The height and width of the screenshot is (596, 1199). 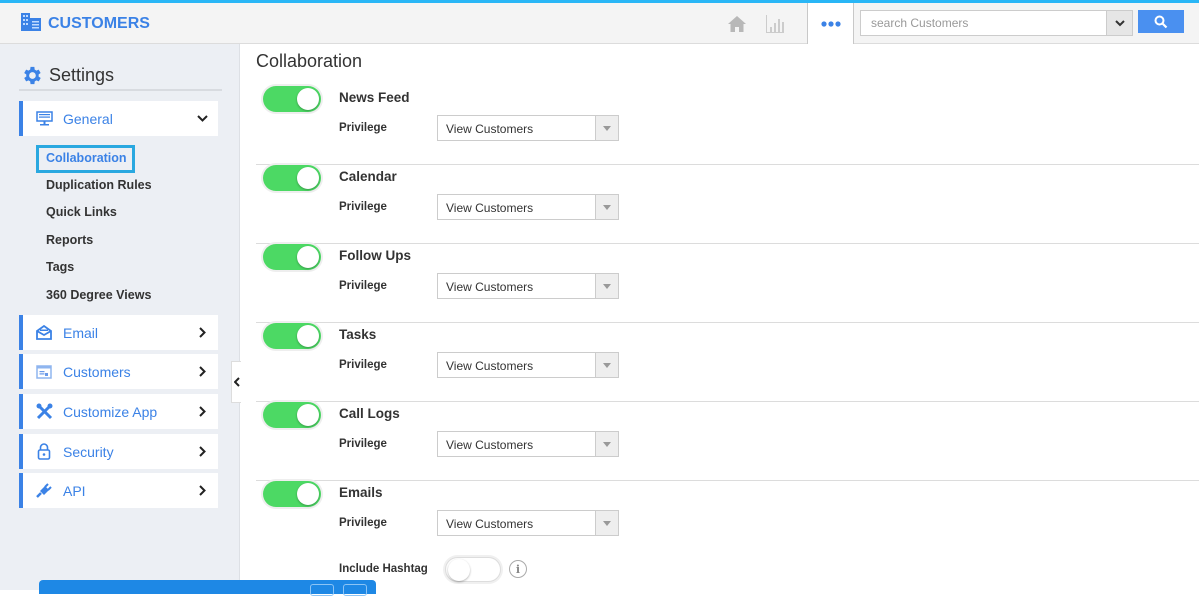 I want to click on collab-section-news-feed: News Feed Privilege View Customers, so click(x=727, y=125).